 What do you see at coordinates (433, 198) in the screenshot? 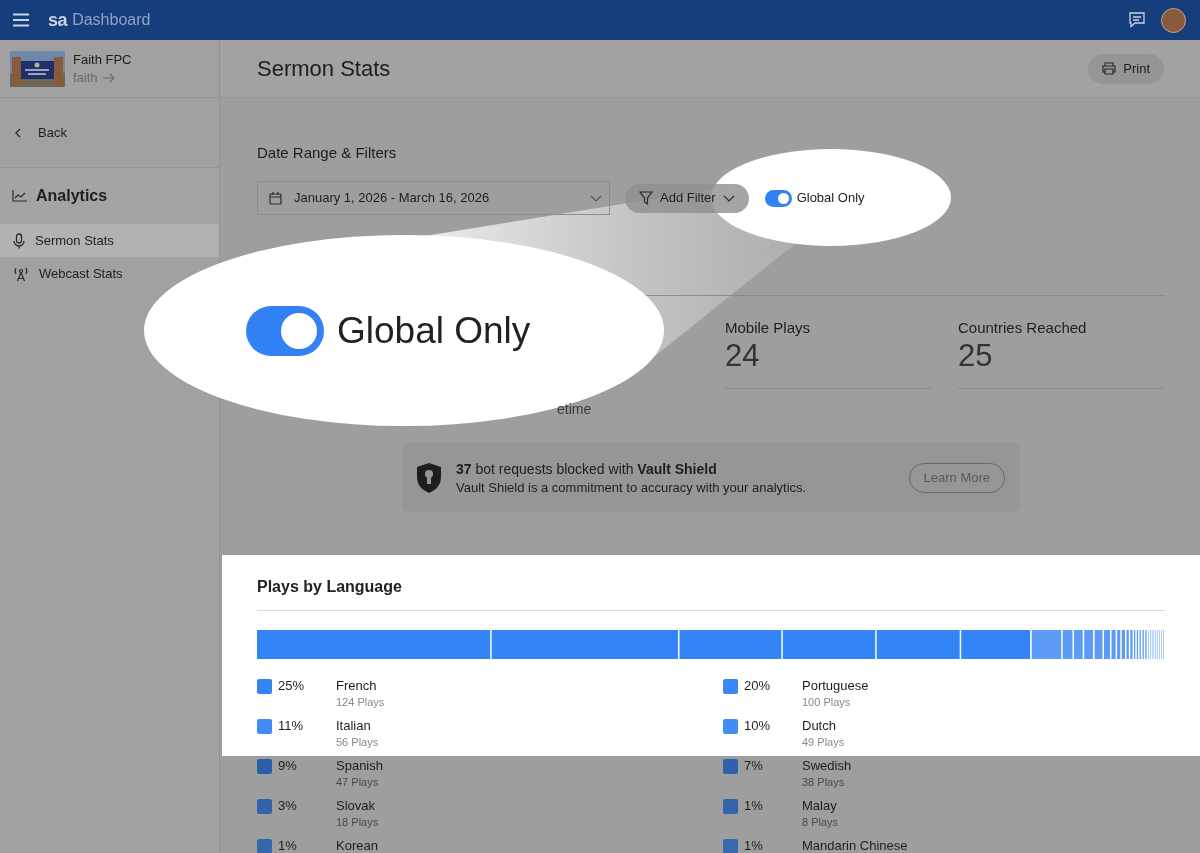
I see `date-range-field: January 1, 2026 - March 16, 2026` at bounding box center [433, 198].